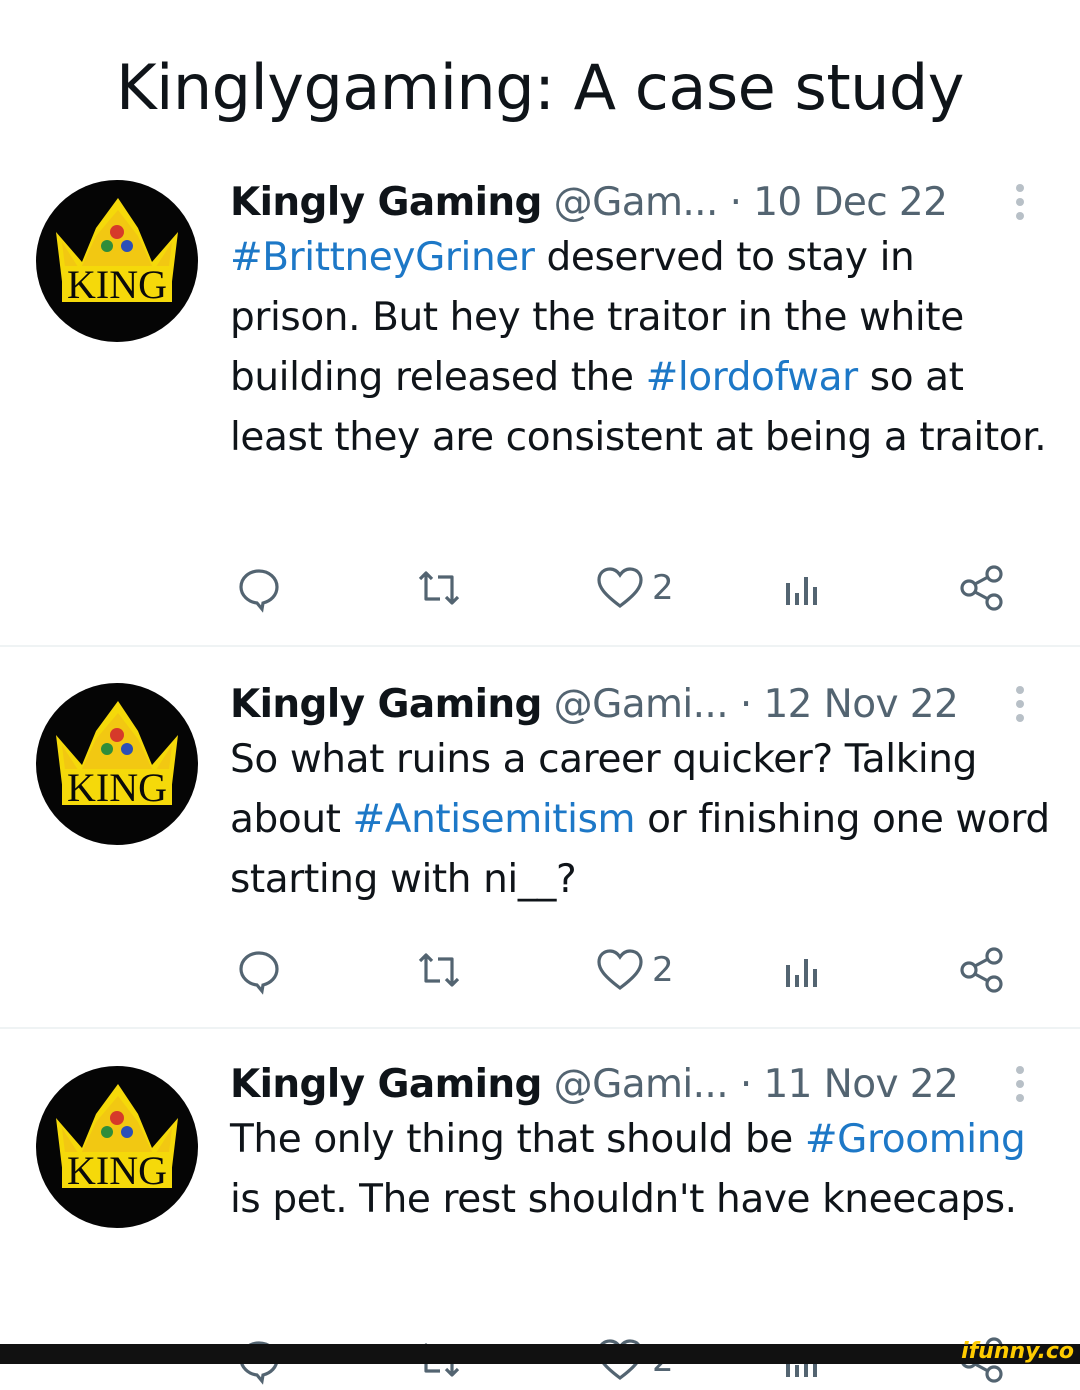  I want to click on tweet-date: 11 Nov 22, so click(860, 1084).